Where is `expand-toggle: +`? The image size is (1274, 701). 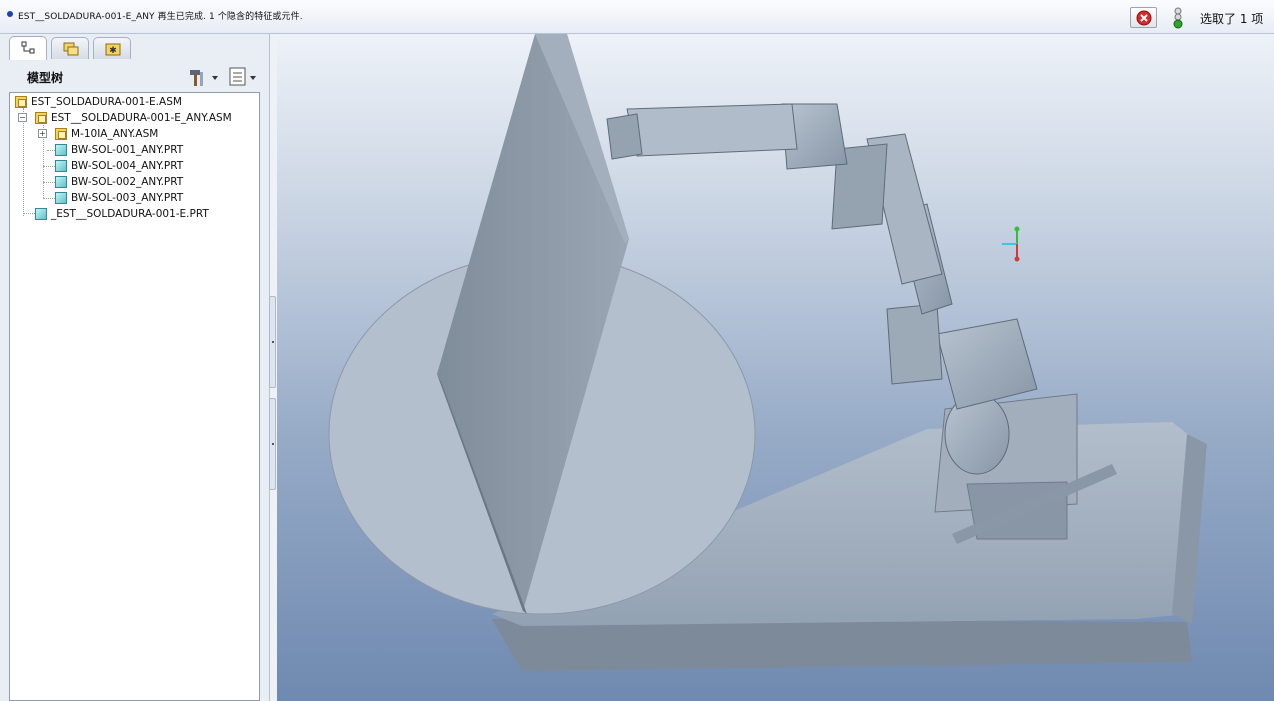
expand-toggle: + is located at coordinates (42, 133).